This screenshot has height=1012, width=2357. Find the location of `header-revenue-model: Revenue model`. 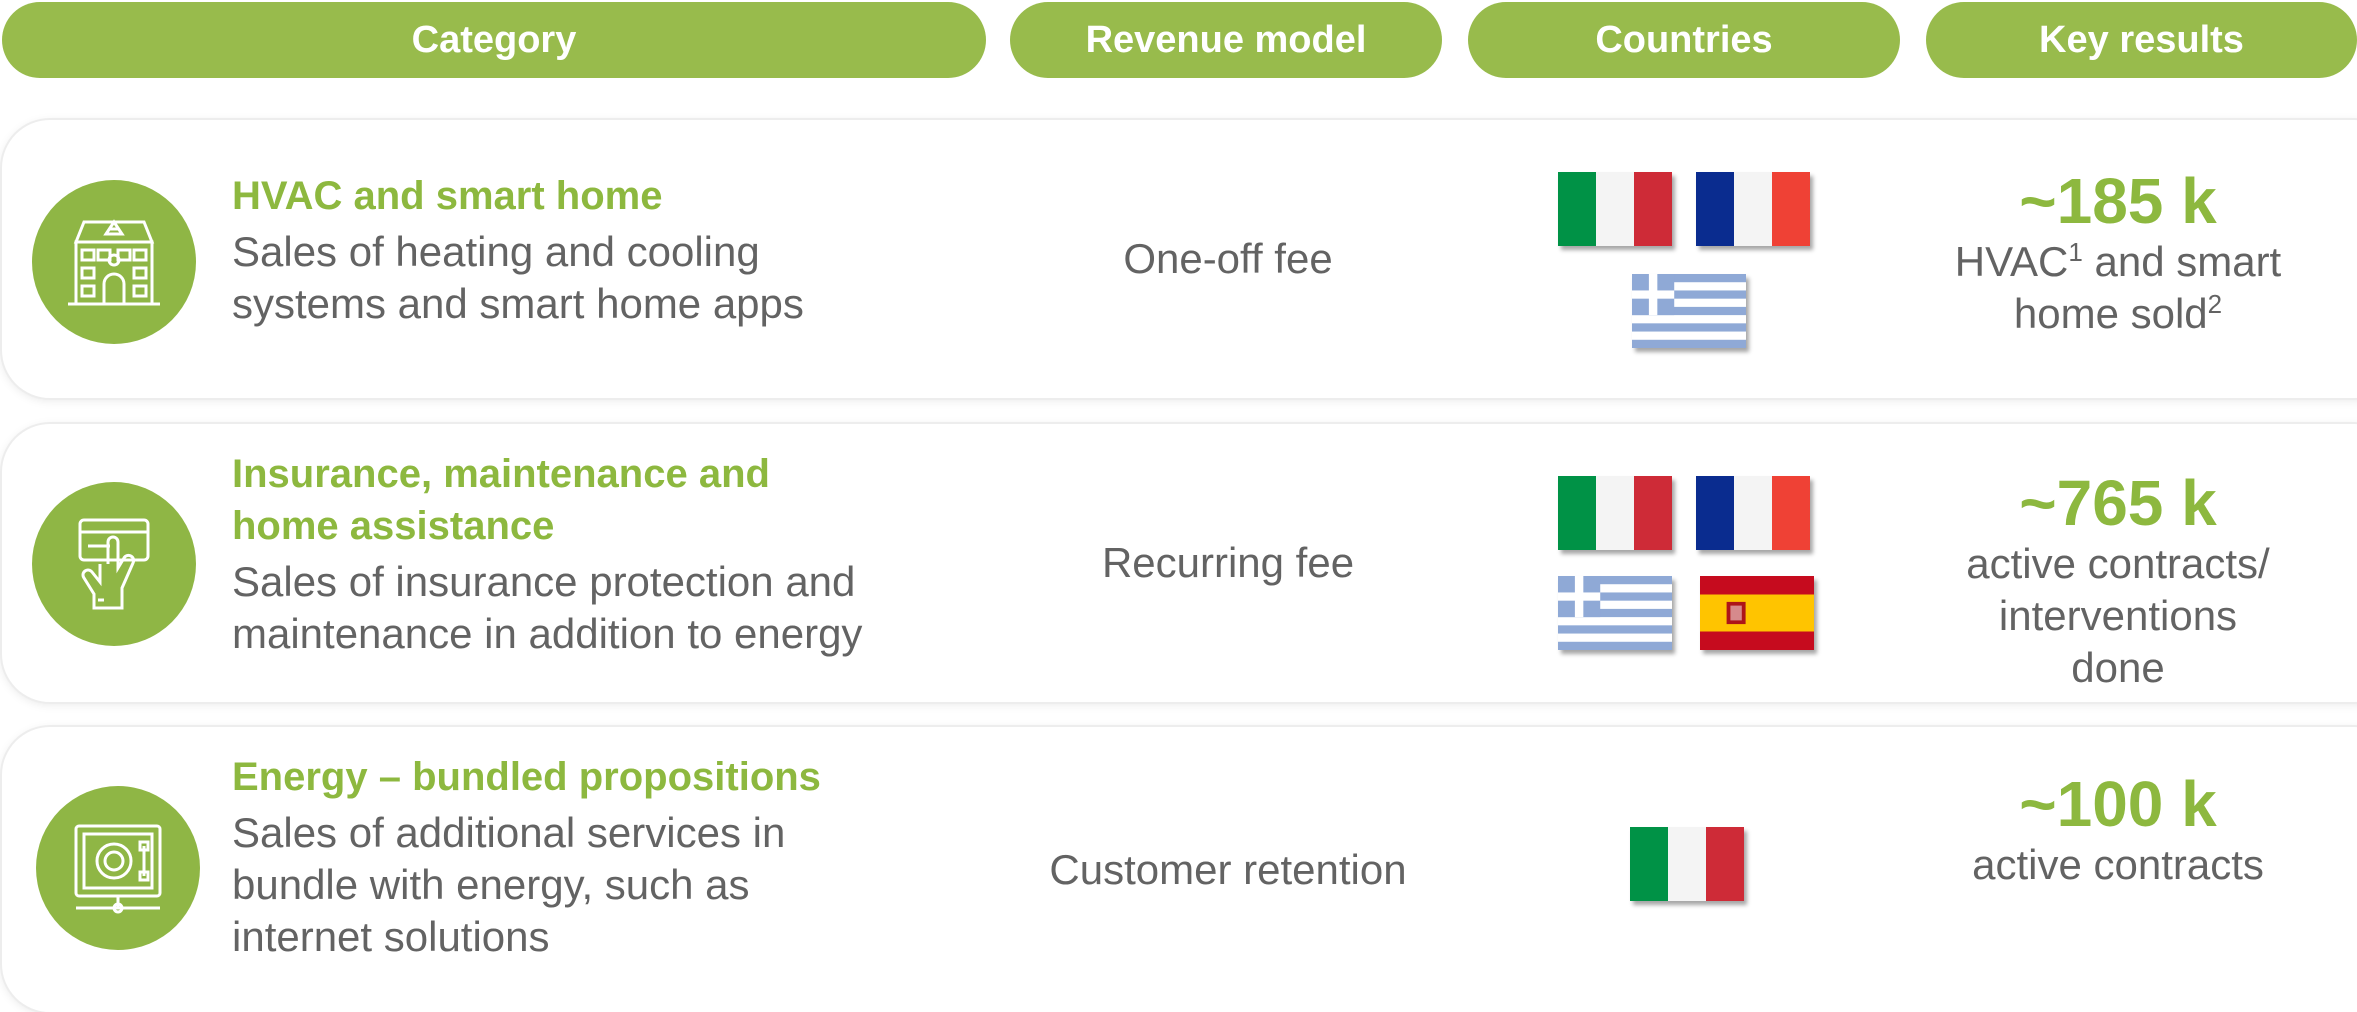

header-revenue-model: Revenue model is located at coordinates (1226, 40).